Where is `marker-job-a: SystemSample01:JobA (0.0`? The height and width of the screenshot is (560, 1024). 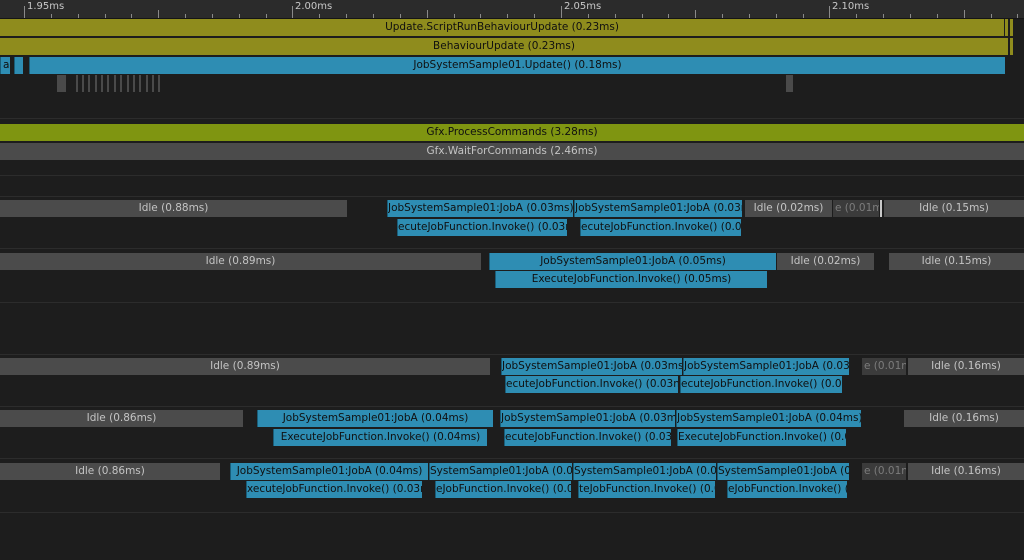 marker-job-a: SystemSample01:JobA (0.0 is located at coordinates (783, 471).